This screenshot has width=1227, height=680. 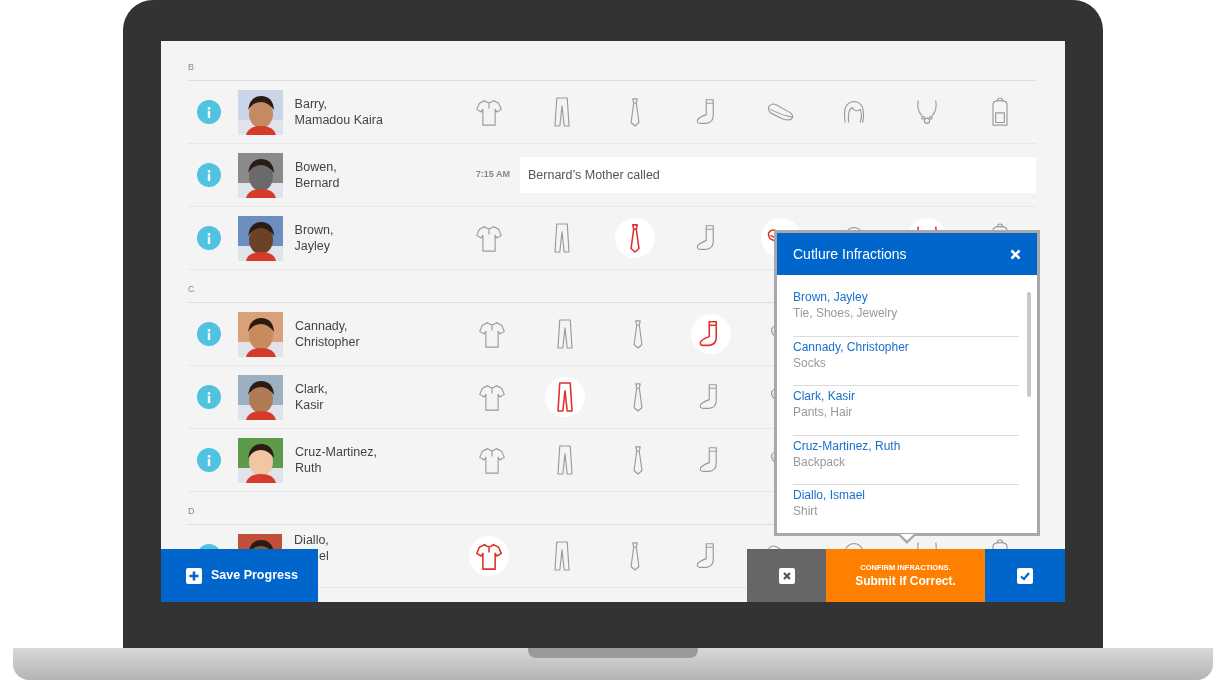 I want to click on section-letter: C, so click(x=191, y=289).